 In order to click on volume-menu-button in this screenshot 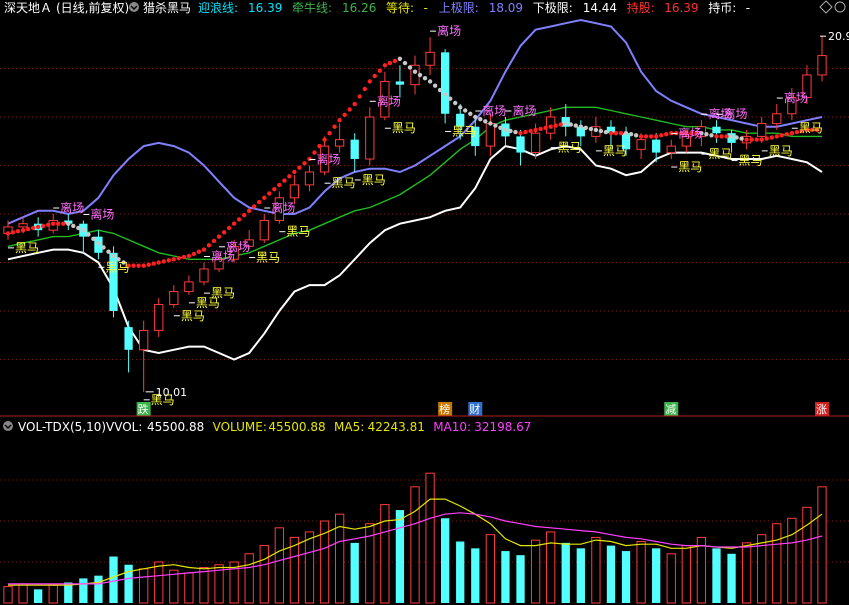, I will do `click(8, 426)`.